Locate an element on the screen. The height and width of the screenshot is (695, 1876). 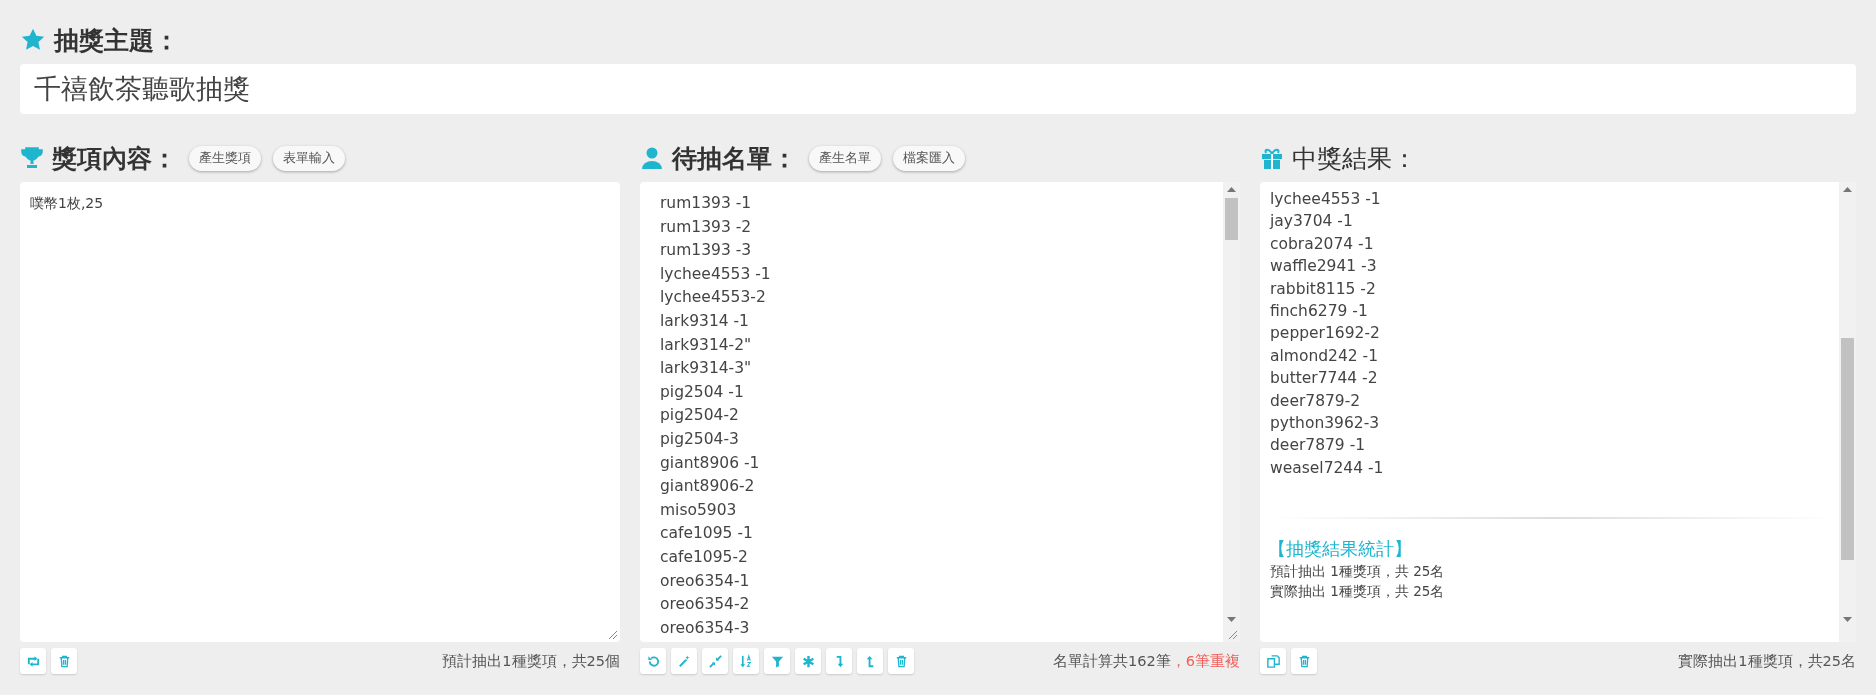
retweet-icon is located at coordinates (33, 661).